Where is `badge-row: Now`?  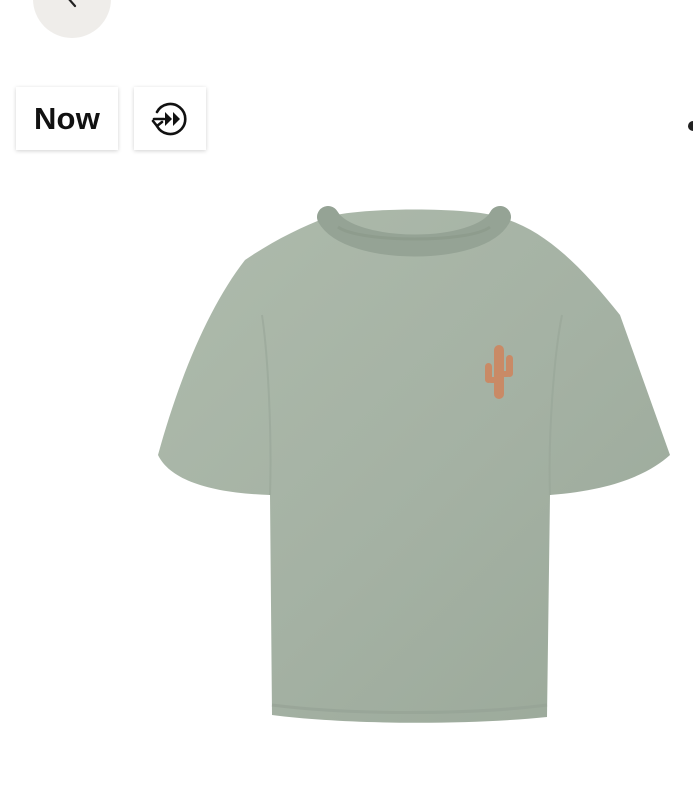 badge-row: Now is located at coordinates (111, 118).